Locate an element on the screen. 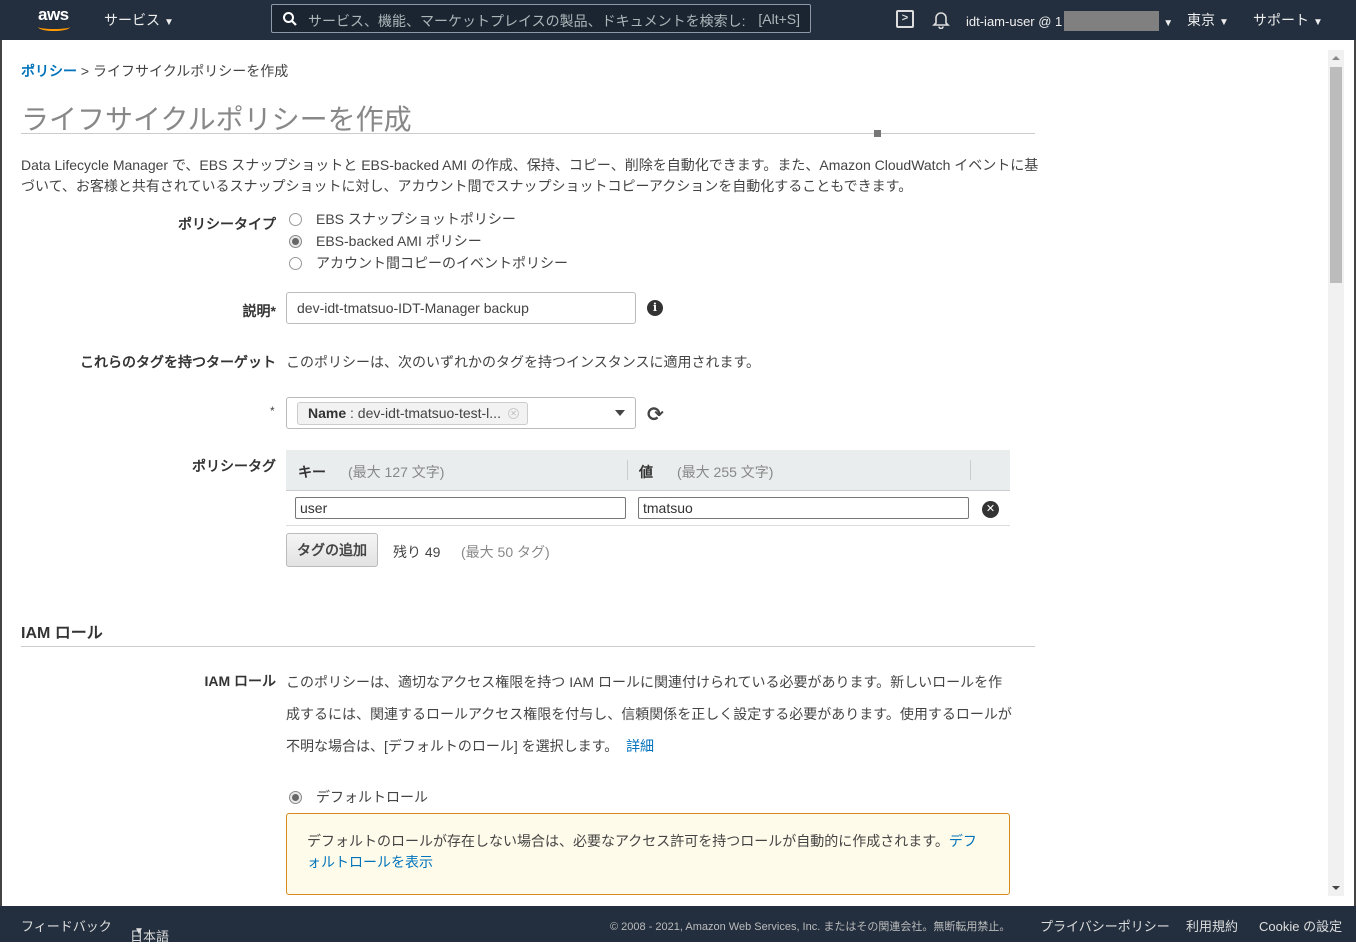 The width and height of the screenshot is (1356, 945). radio-label: アカウント間コピーのイベントポリシー is located at coordinates (442, 263).